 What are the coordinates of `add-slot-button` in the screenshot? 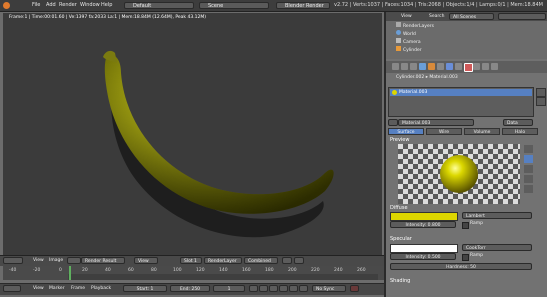 It's located at (541, 92).